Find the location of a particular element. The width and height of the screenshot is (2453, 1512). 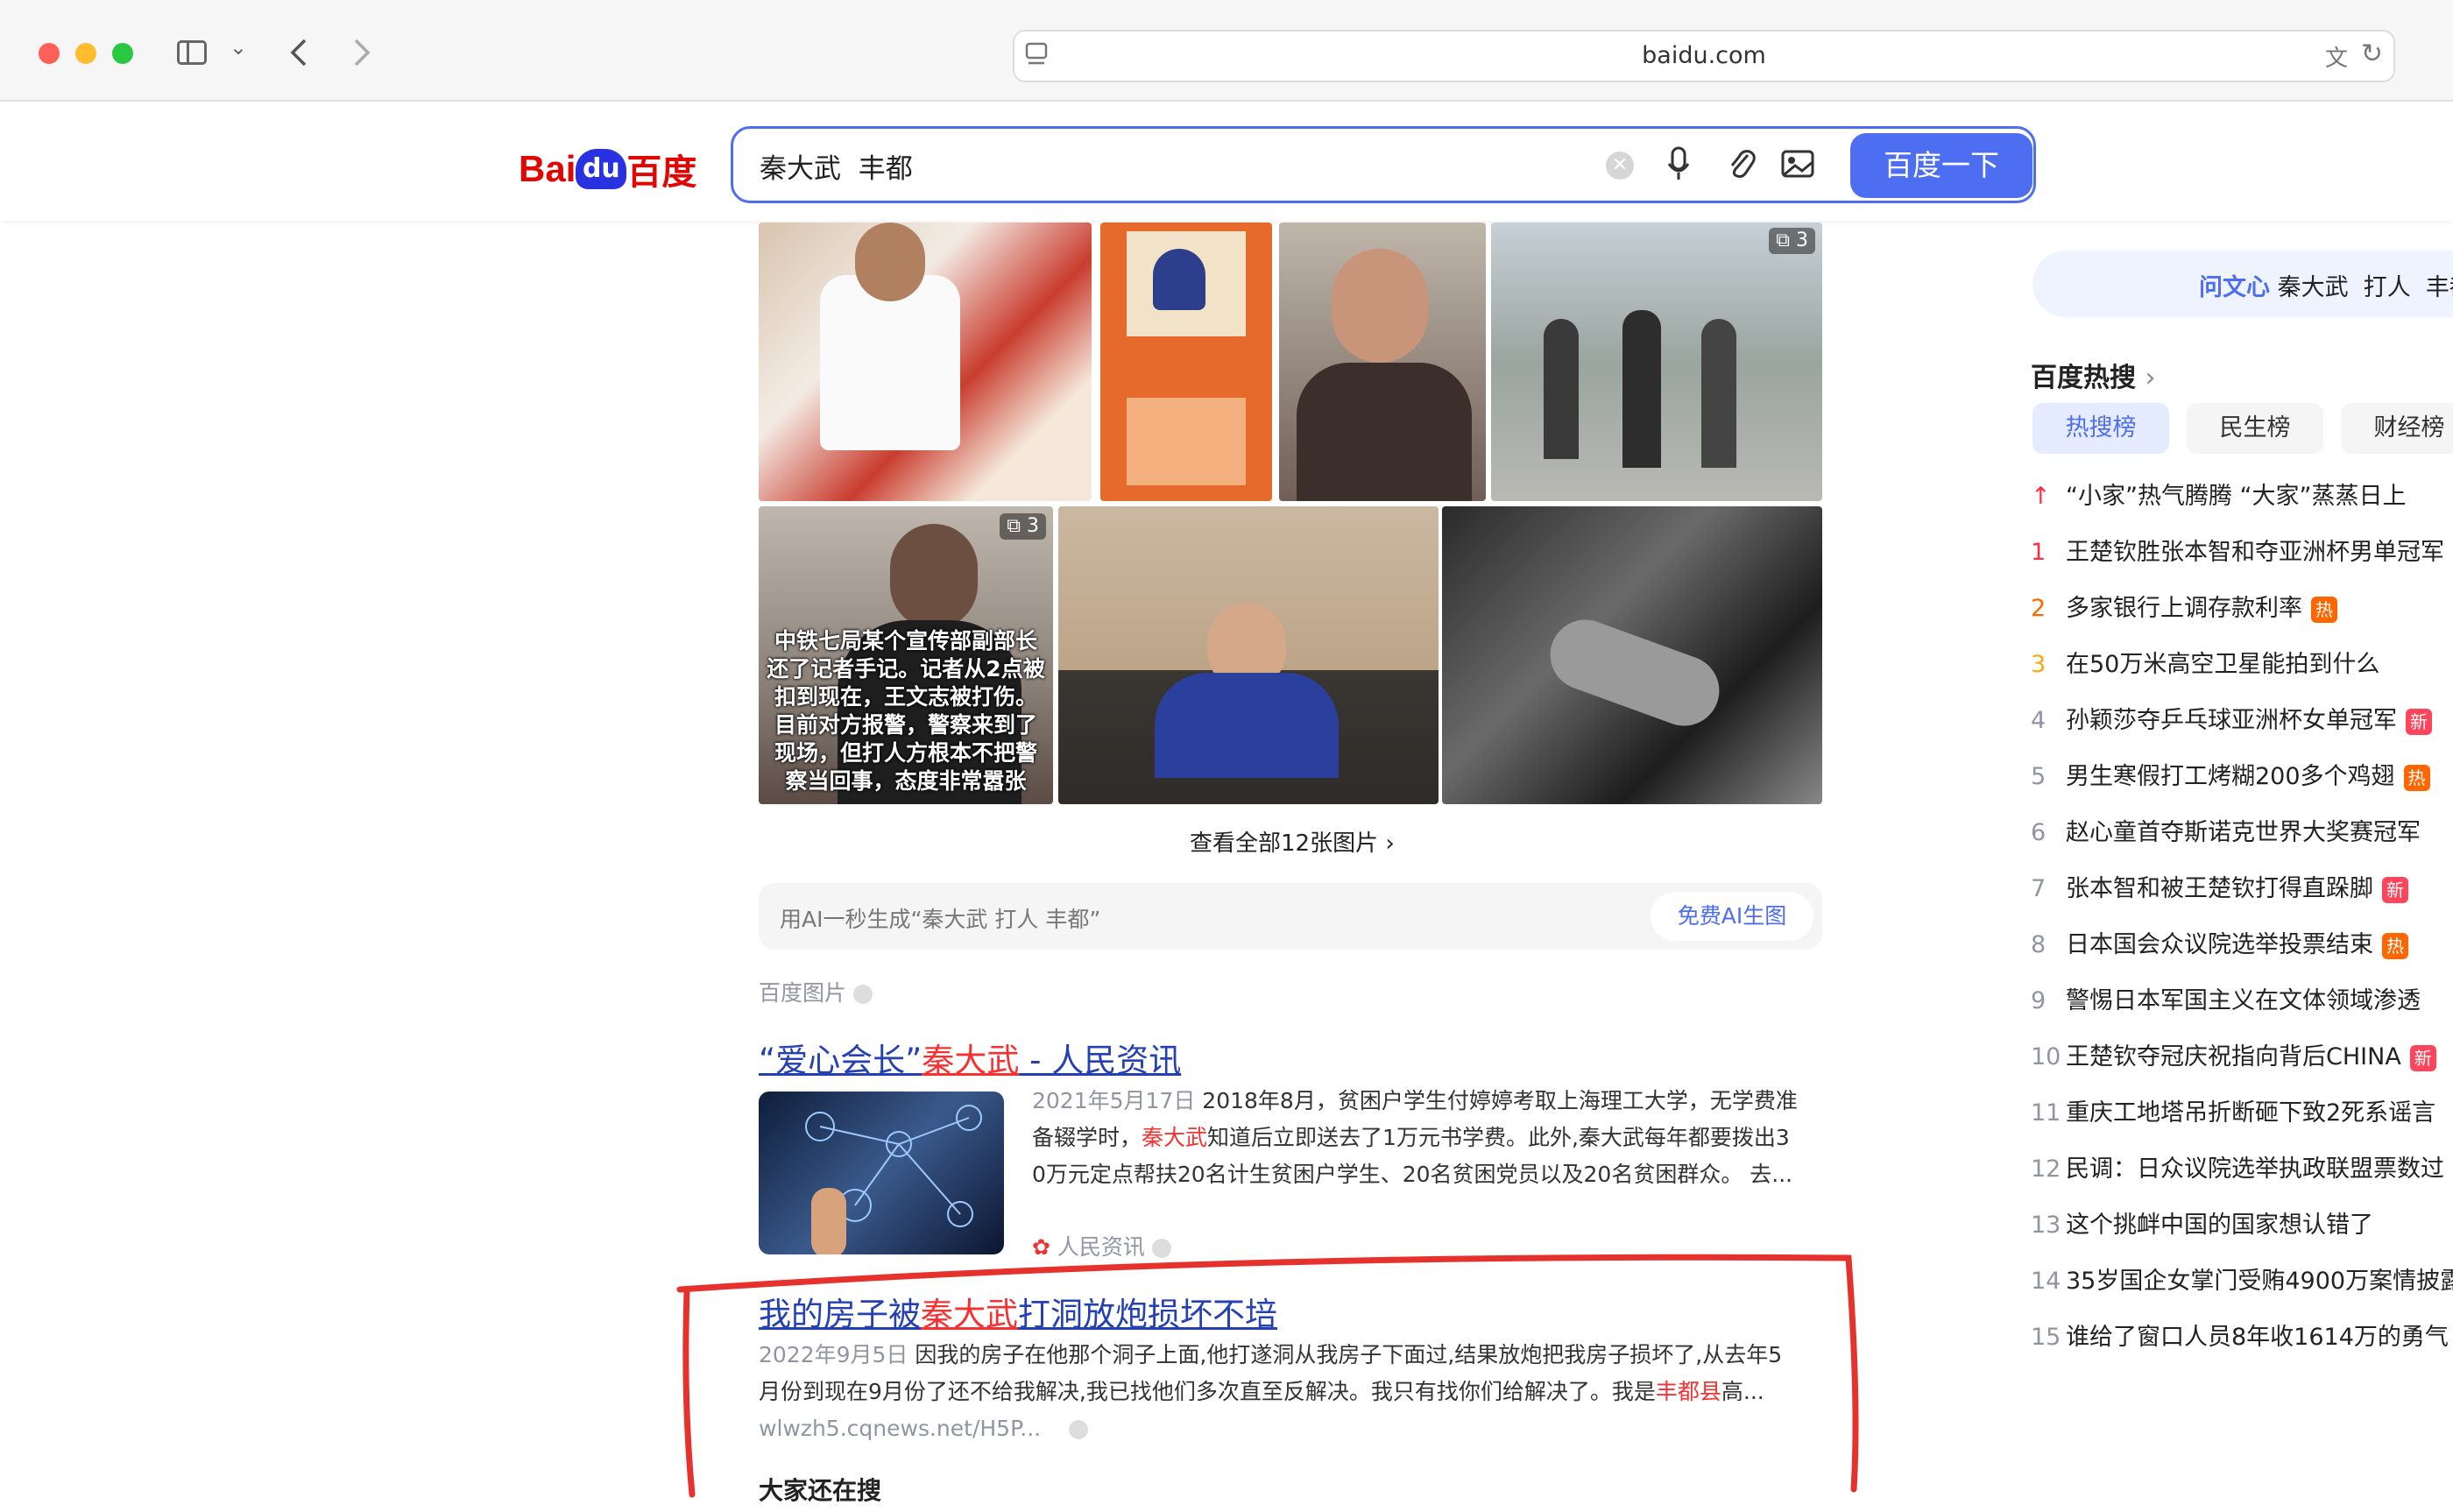

wenxin-brand: 问文心 is located at coordinates (2234, 287).